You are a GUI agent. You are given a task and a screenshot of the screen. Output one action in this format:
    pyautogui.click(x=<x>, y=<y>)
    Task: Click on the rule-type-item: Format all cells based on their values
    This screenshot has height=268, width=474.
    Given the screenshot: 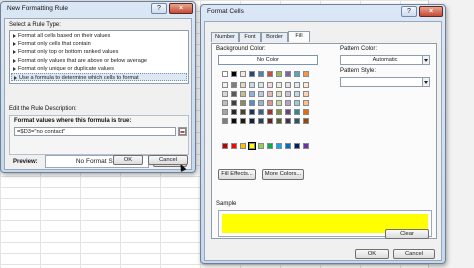 What is the action you would take?
    pyautogui.click(x=99, y=36)
    